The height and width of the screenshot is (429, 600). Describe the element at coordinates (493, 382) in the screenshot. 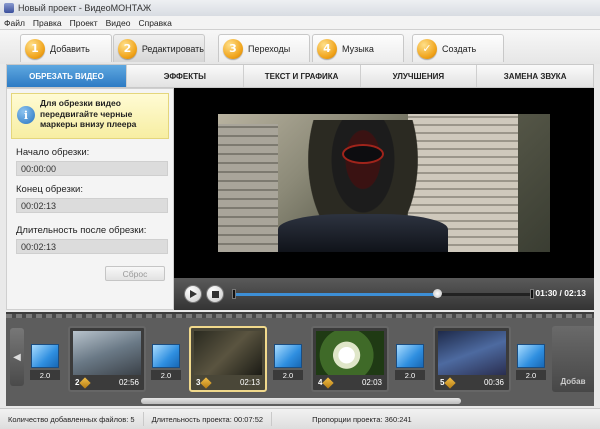

I see `clip-duration: 00:36` at that location.